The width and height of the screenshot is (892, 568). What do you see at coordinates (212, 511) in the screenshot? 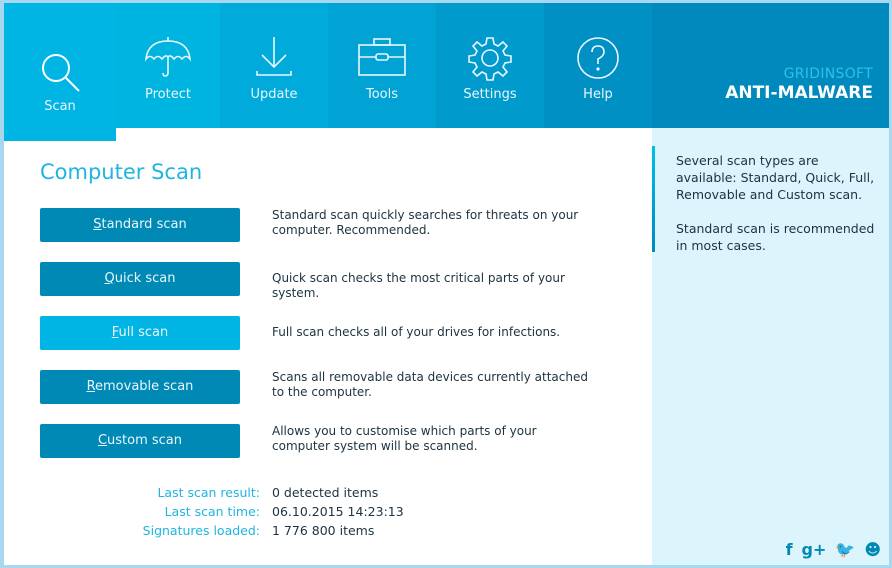
I see `stat-label: Last scan time:` at bounding box center [212, 511].